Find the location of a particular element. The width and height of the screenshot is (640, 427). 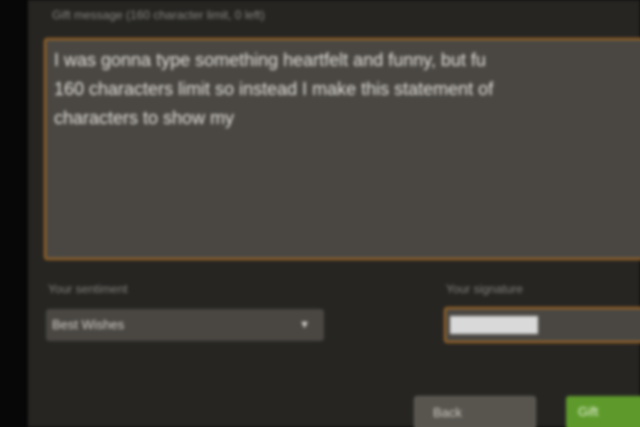

sentiment-select: Best Wishes ▼ is located at coordinates (185, 325).